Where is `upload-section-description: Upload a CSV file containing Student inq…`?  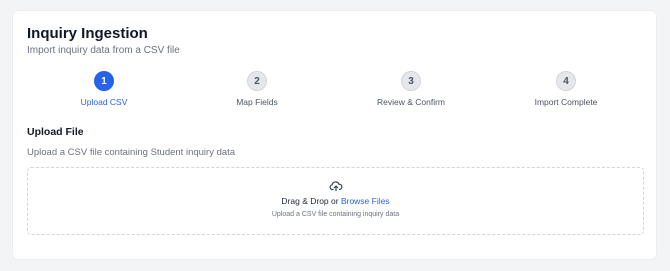 upload-section-description: Upload a CSV file containing Student inq… is located at coordinates (131, 152).